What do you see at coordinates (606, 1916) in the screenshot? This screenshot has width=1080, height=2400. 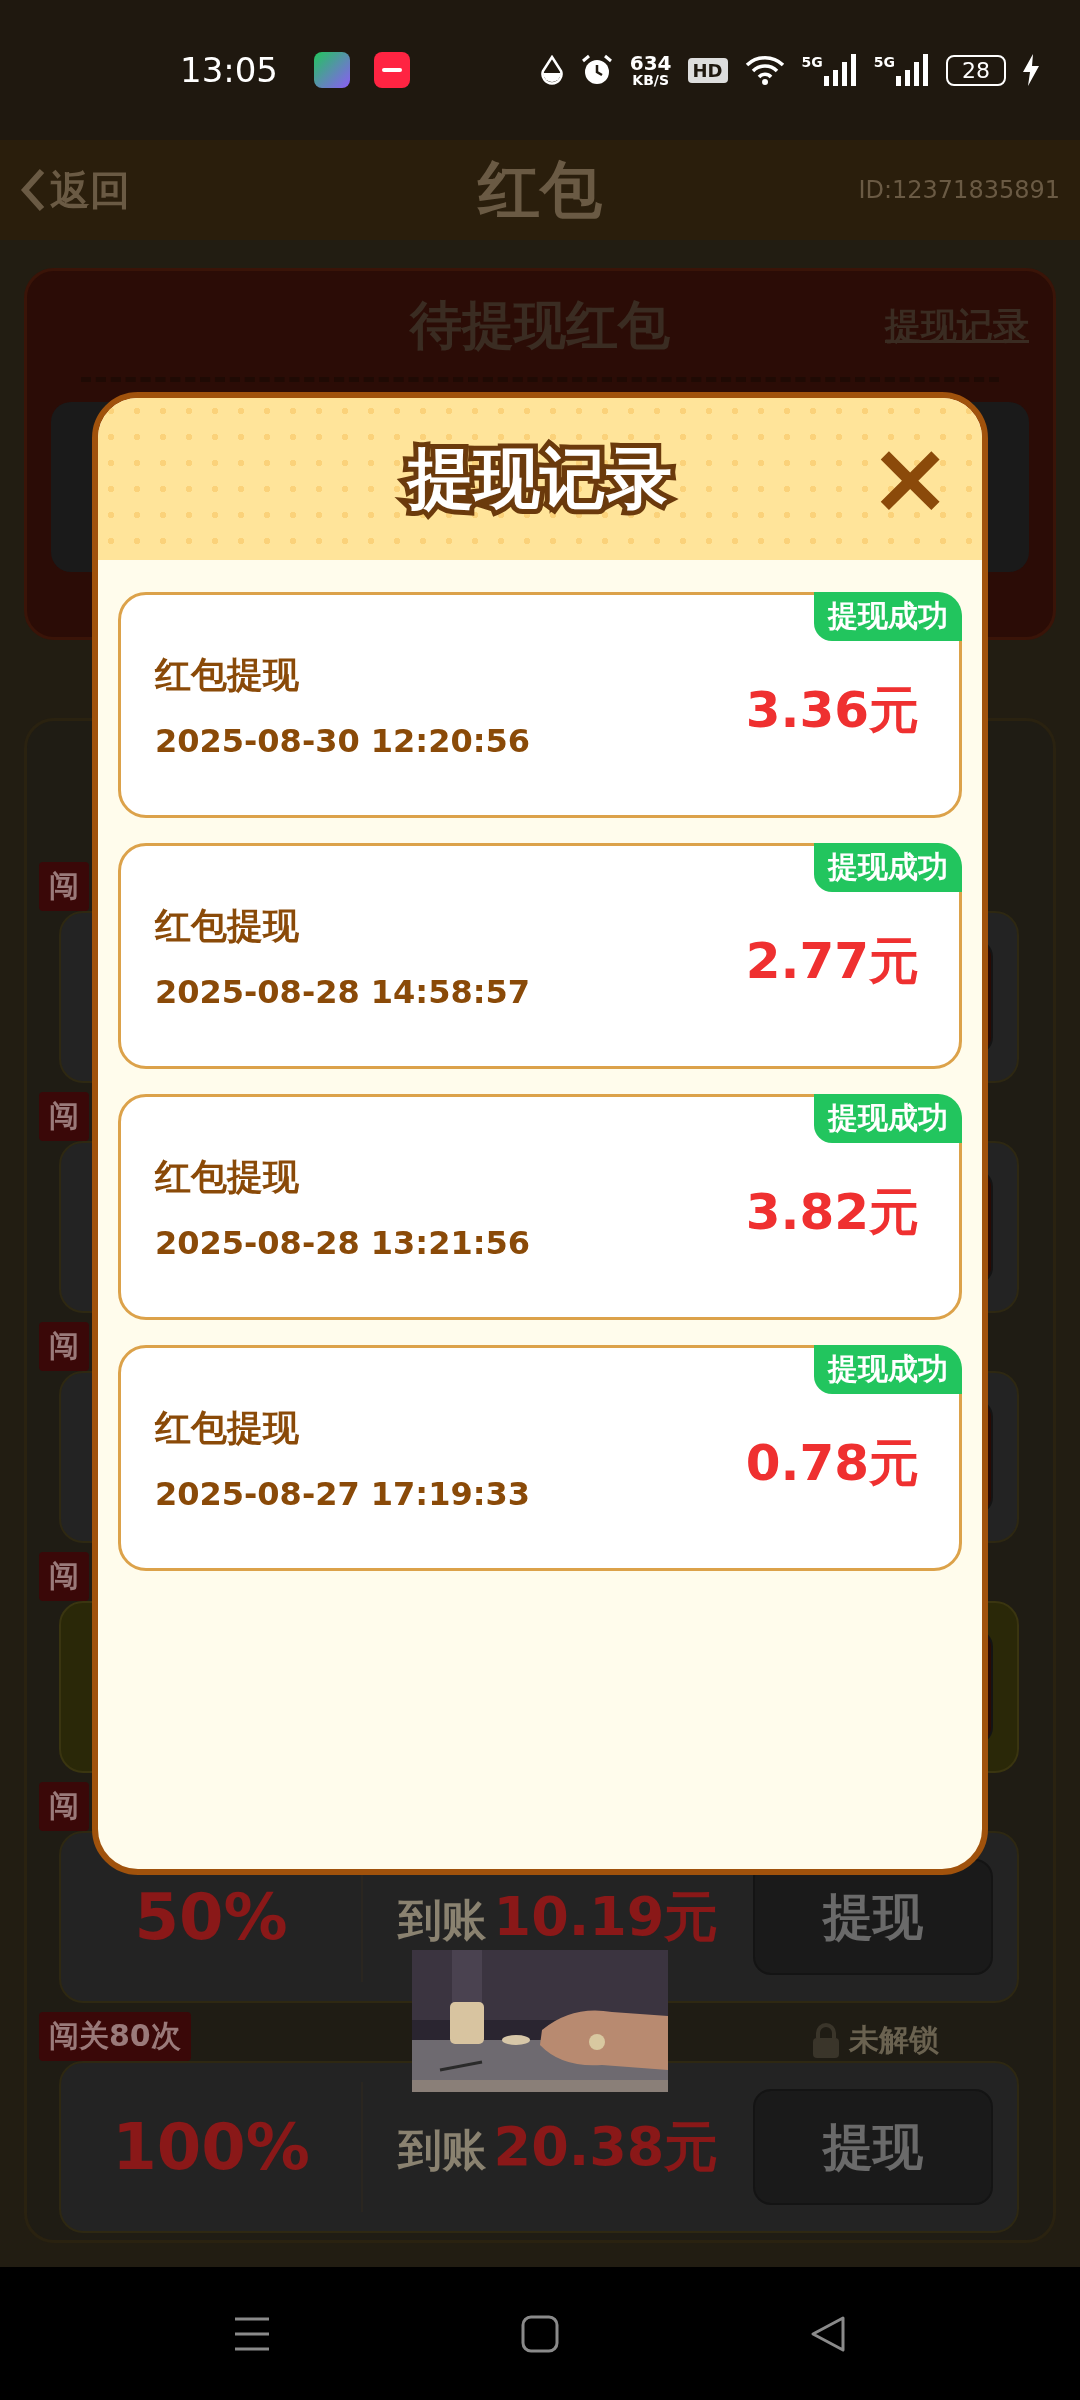 I see `reward-amount: 10.19元` at bounding box center [606, 1916].